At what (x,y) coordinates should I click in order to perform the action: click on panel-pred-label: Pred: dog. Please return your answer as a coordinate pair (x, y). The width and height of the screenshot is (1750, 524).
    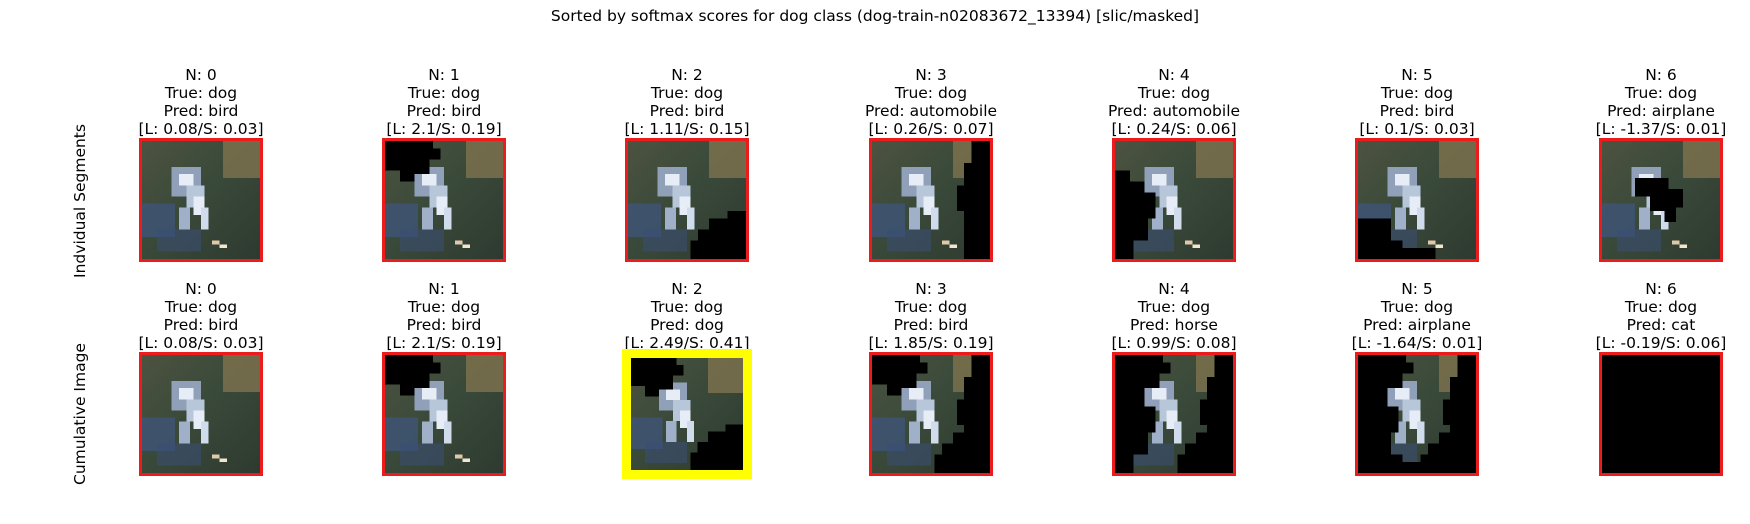
    Looking at the image, I should click on (687, 325).